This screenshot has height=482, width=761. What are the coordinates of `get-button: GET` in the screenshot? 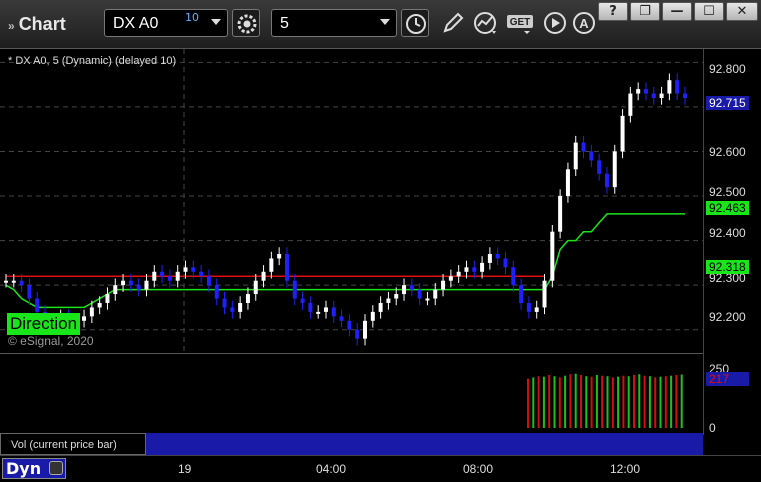 It's located at (520, 23).